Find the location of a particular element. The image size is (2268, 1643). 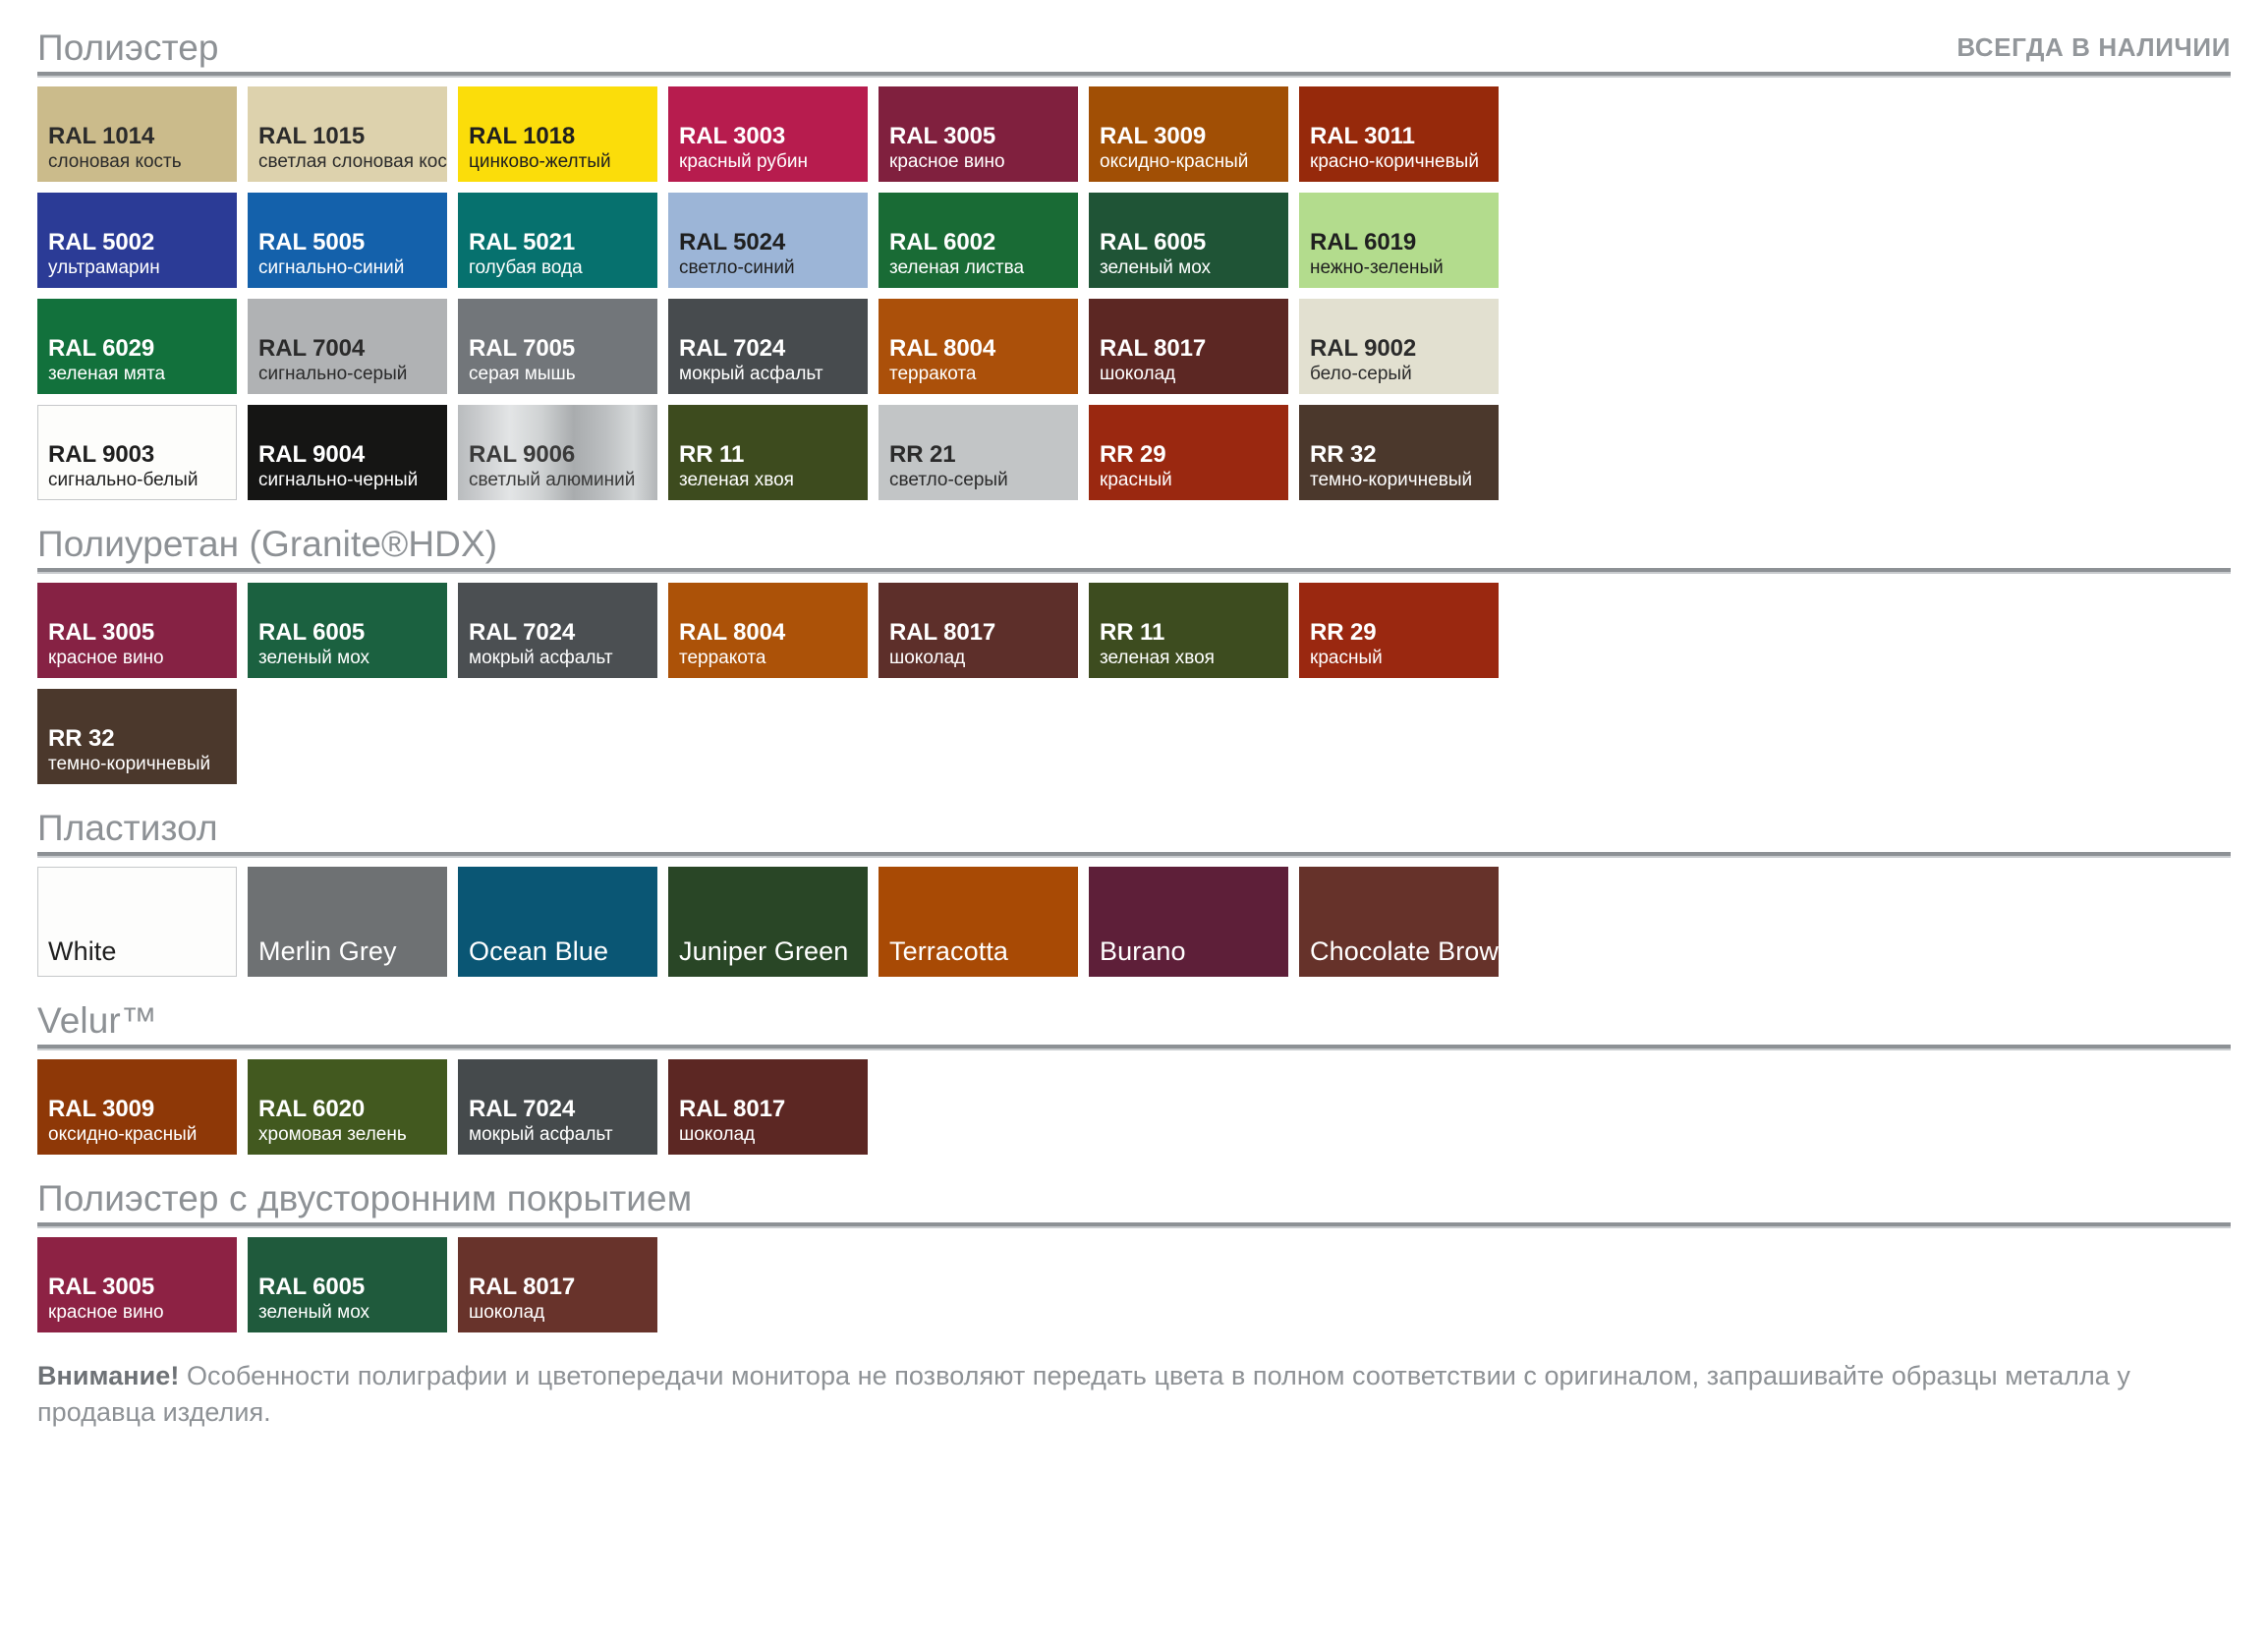

color-swatch: RAL 6029 зеленая мята is located at coordinates (137, 346).